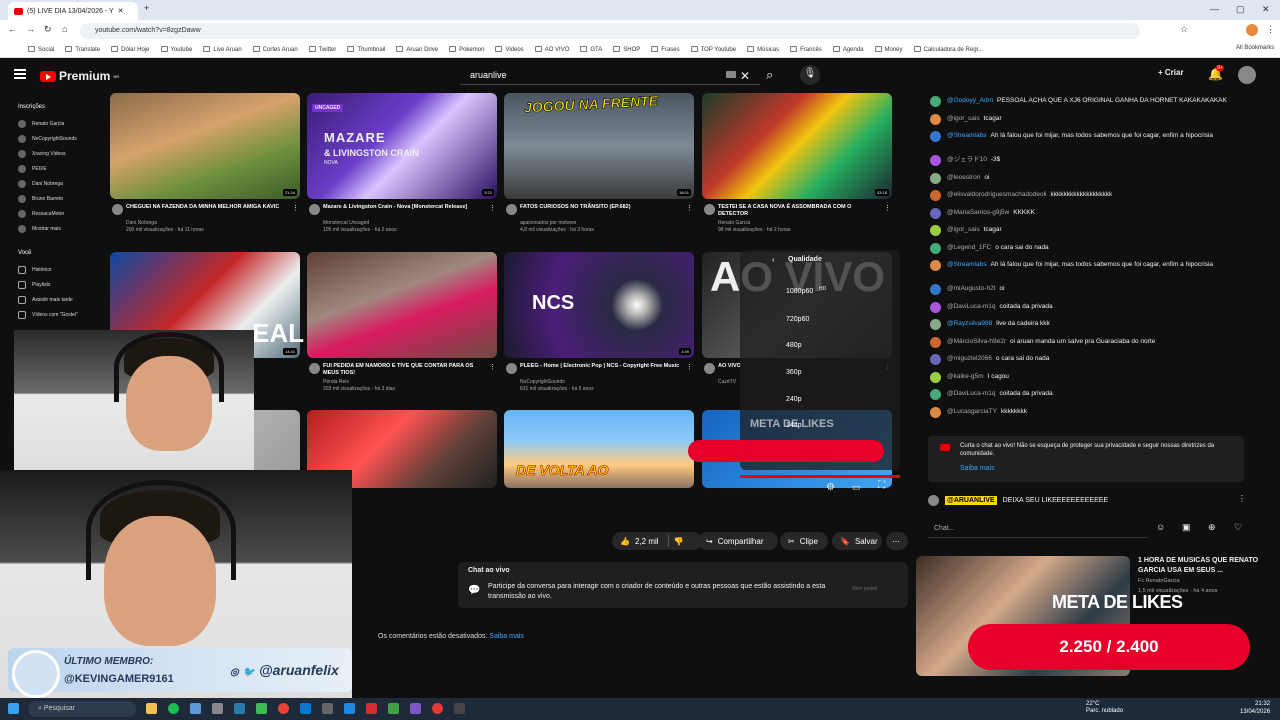  I want to click on sidebar-item: PEIXE, so click(55, 168).